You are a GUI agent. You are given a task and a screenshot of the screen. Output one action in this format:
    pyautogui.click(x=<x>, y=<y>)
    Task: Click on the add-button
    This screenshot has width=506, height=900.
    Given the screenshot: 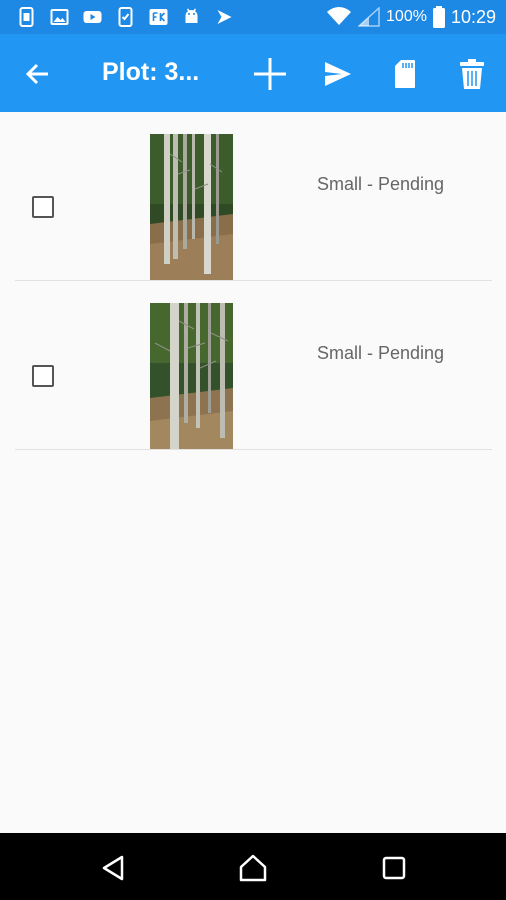 What is the action you would take?
    pyautogui.click(x=270, y=74)
    